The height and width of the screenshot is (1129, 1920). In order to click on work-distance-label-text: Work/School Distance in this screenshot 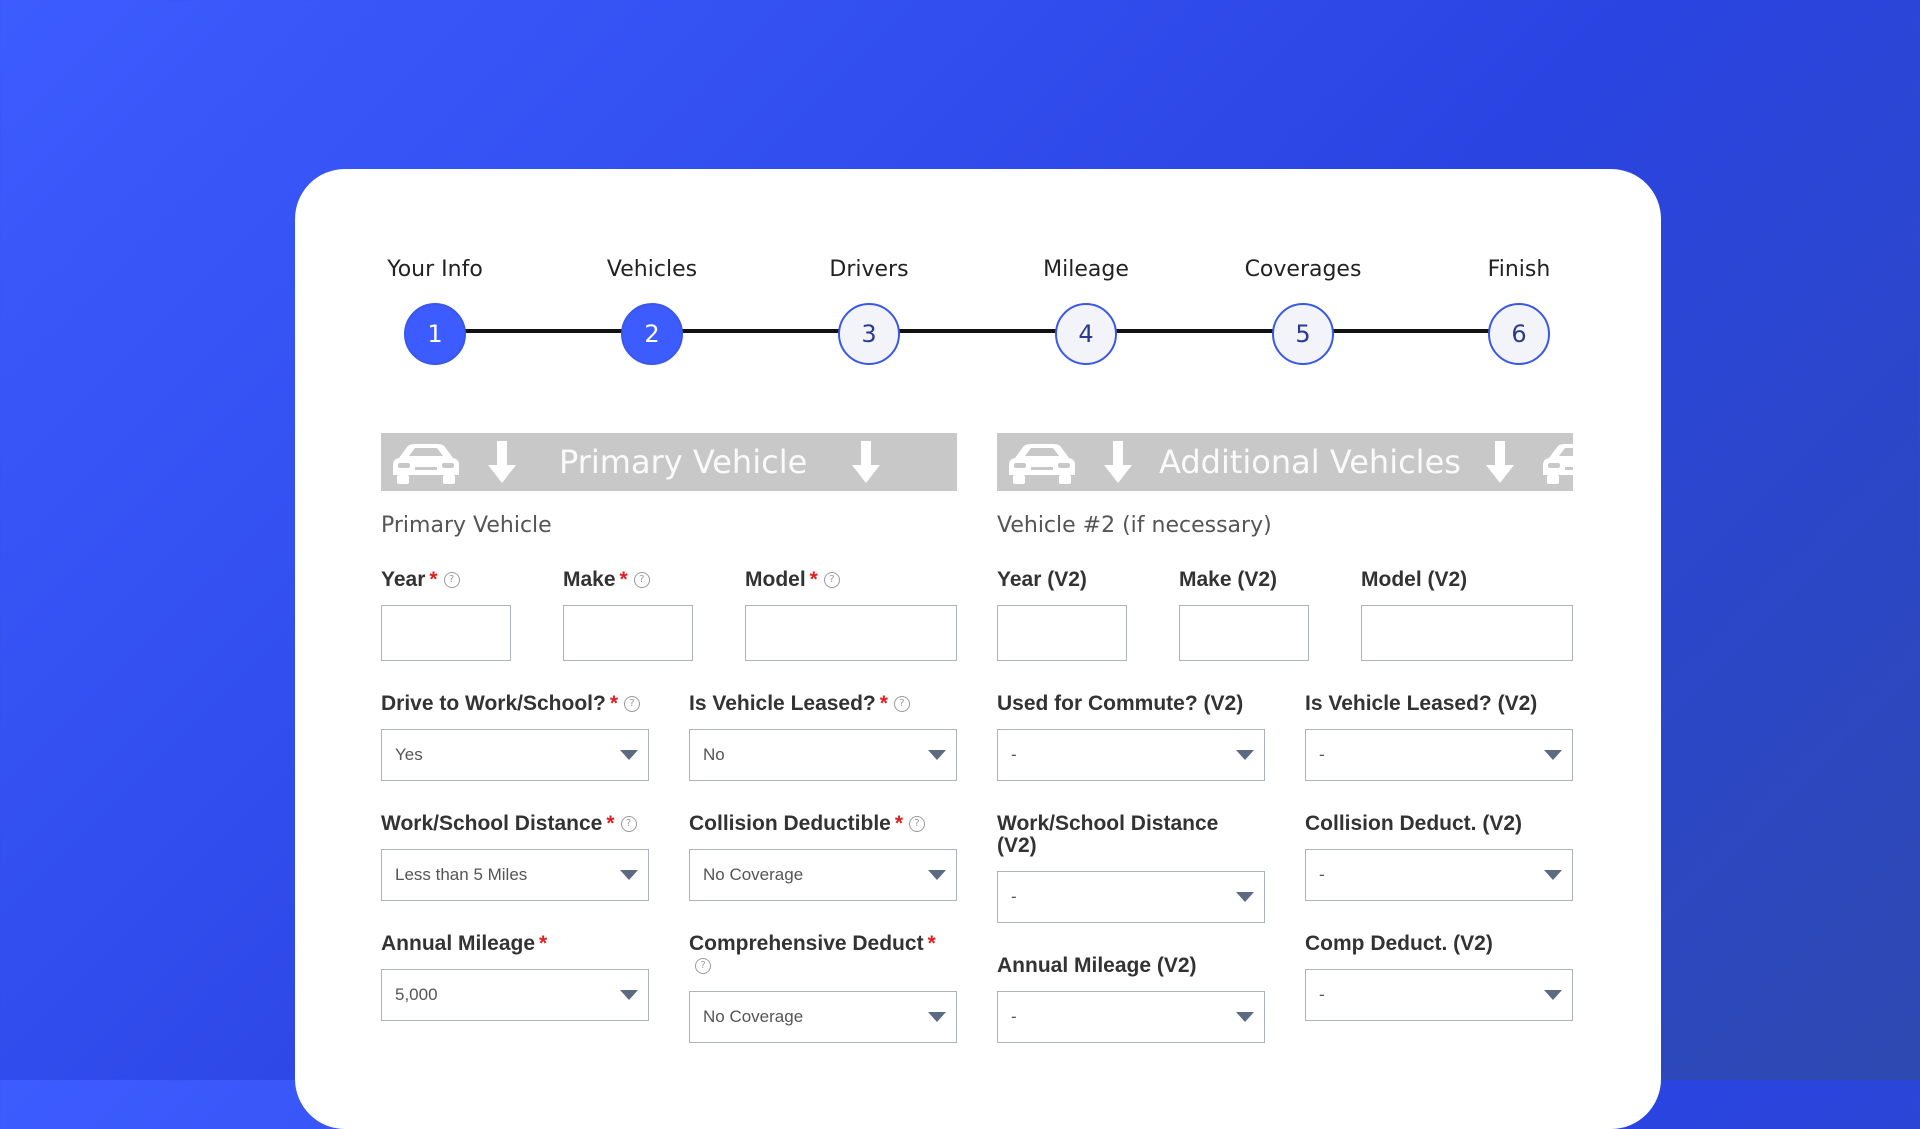, I will do `click(492, 823)`.